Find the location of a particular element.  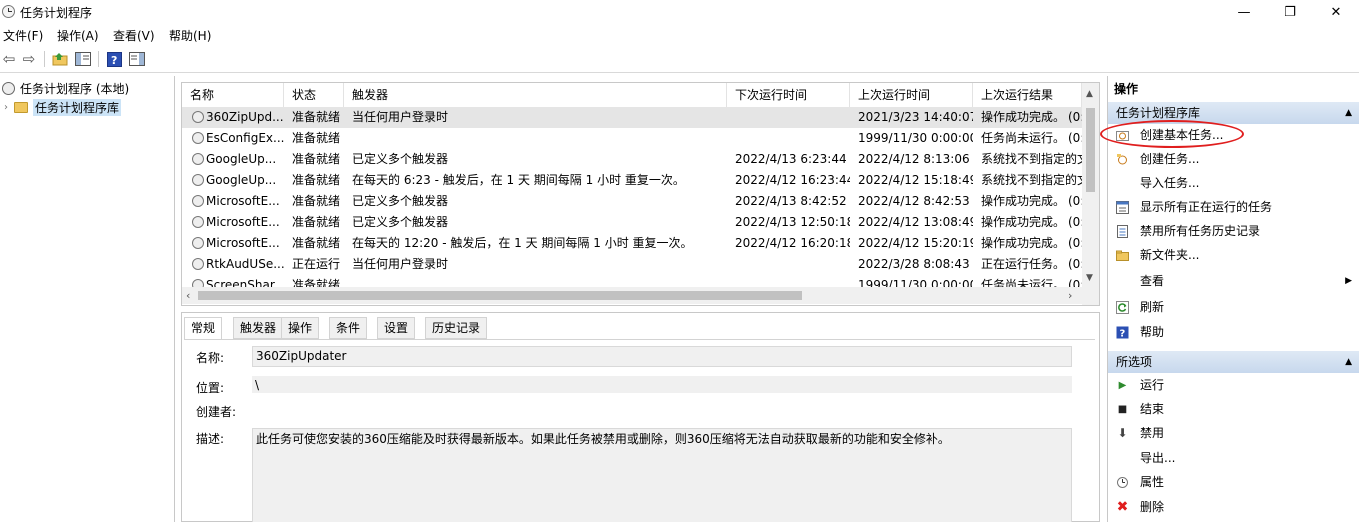

tab-triggers: 触发器 is located at coordinates (258, 328).